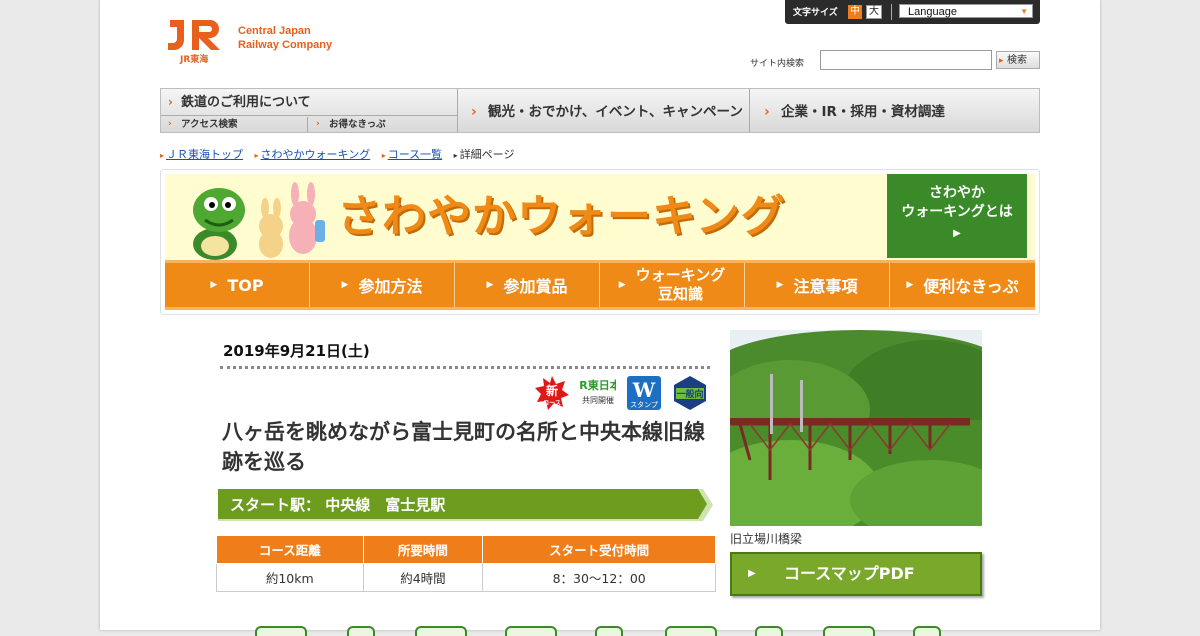  What do you see at coordinates (285, 38) in the screenshot?
I see `logo-company-name: Central Japan Railway Company` at bounding box center [285, 38].